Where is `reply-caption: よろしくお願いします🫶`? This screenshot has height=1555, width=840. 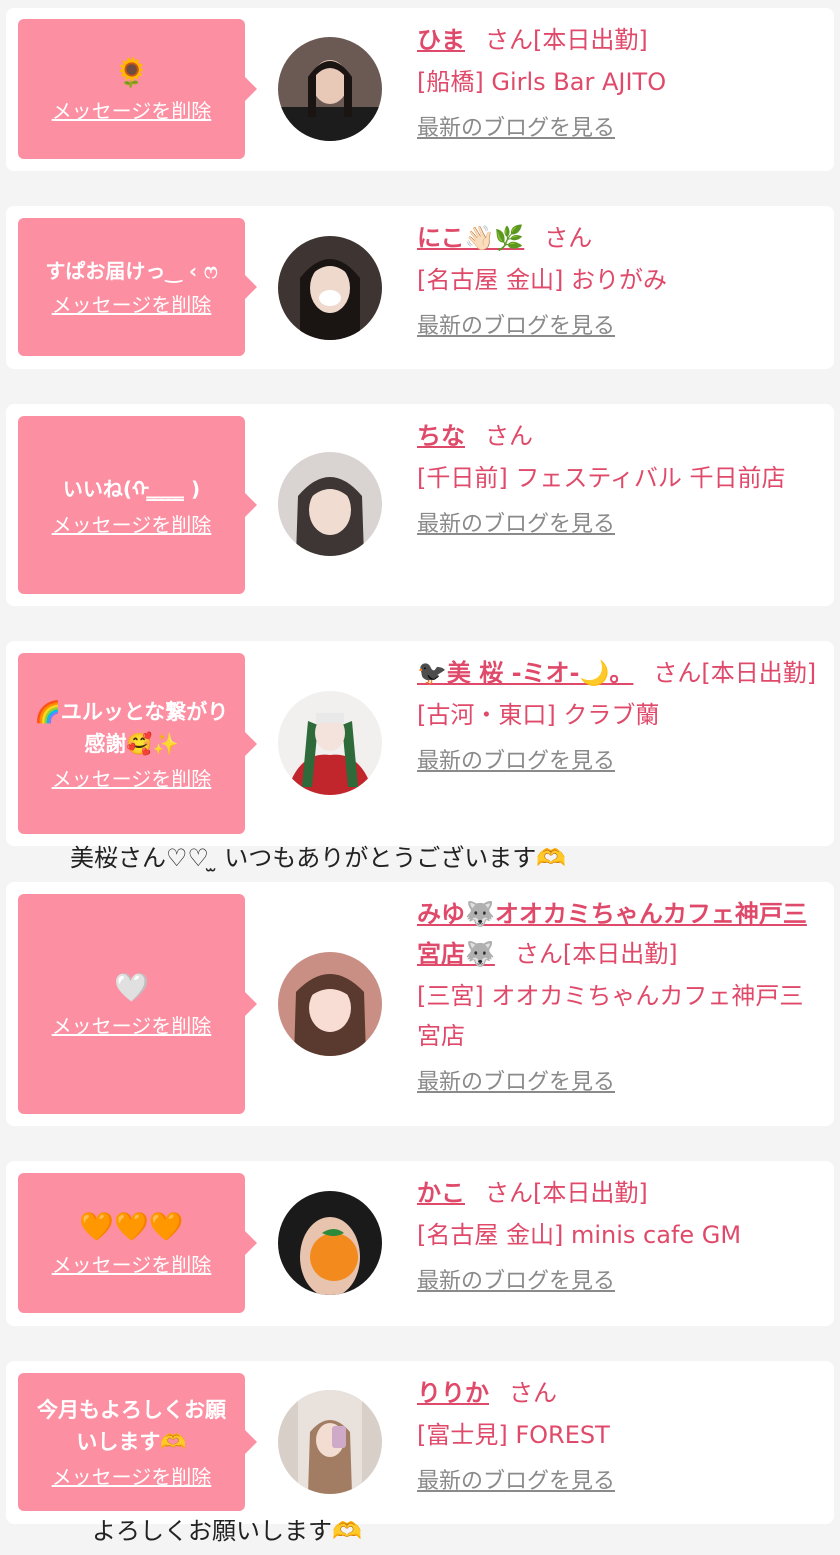 reply-caption: よろしくお願いします🫶 is located at coordinates (227, 1531).